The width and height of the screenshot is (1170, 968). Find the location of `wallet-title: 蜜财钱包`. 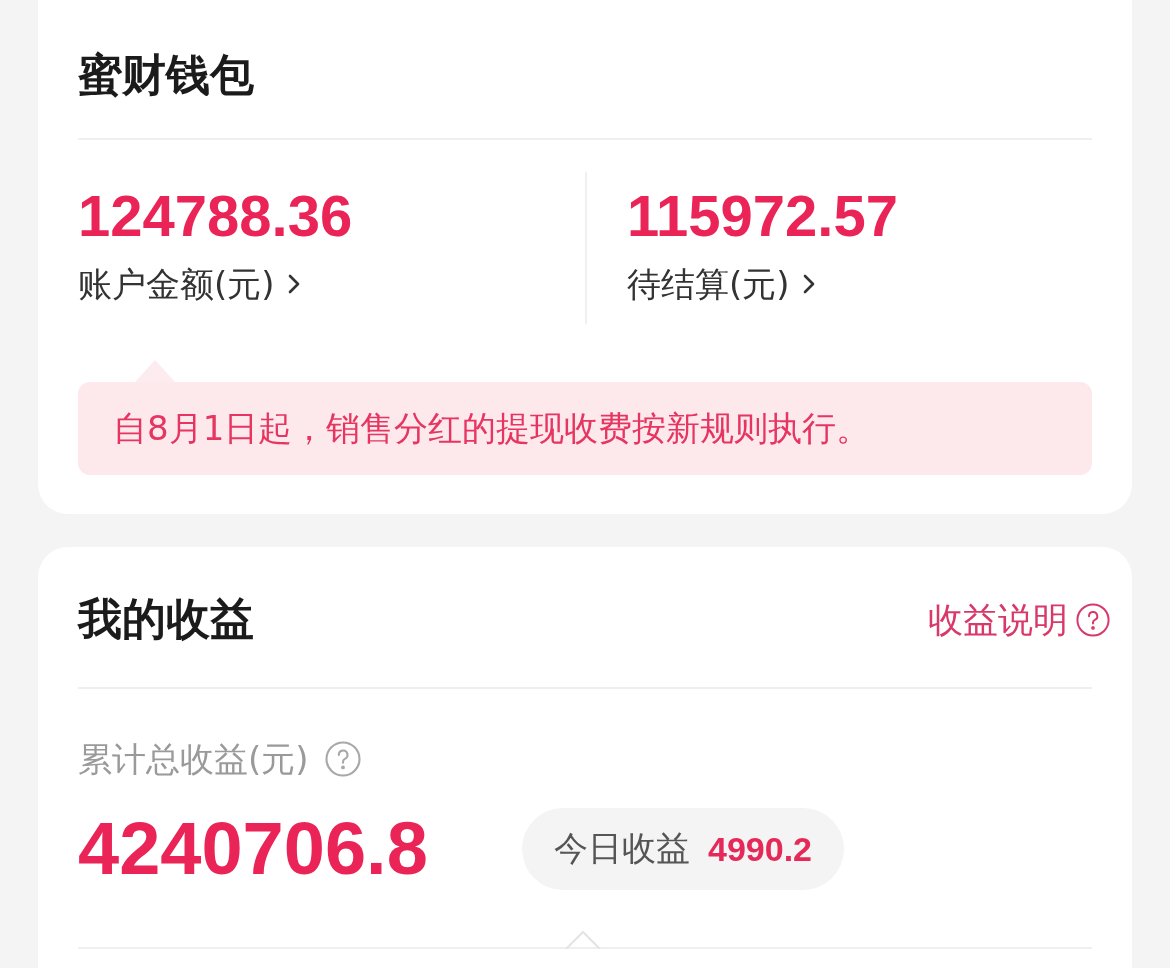

wallet-title: 蜜财钱包 is located at coordinates (166, 75).